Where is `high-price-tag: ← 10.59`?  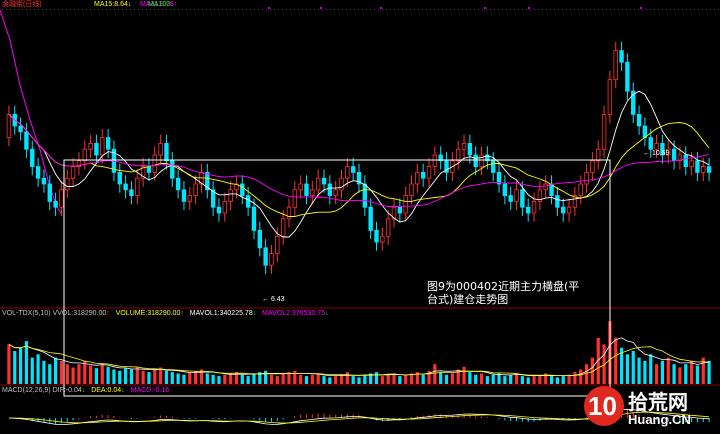 high-price-tag: ← 10.59 is located at coordinates (656, 153).